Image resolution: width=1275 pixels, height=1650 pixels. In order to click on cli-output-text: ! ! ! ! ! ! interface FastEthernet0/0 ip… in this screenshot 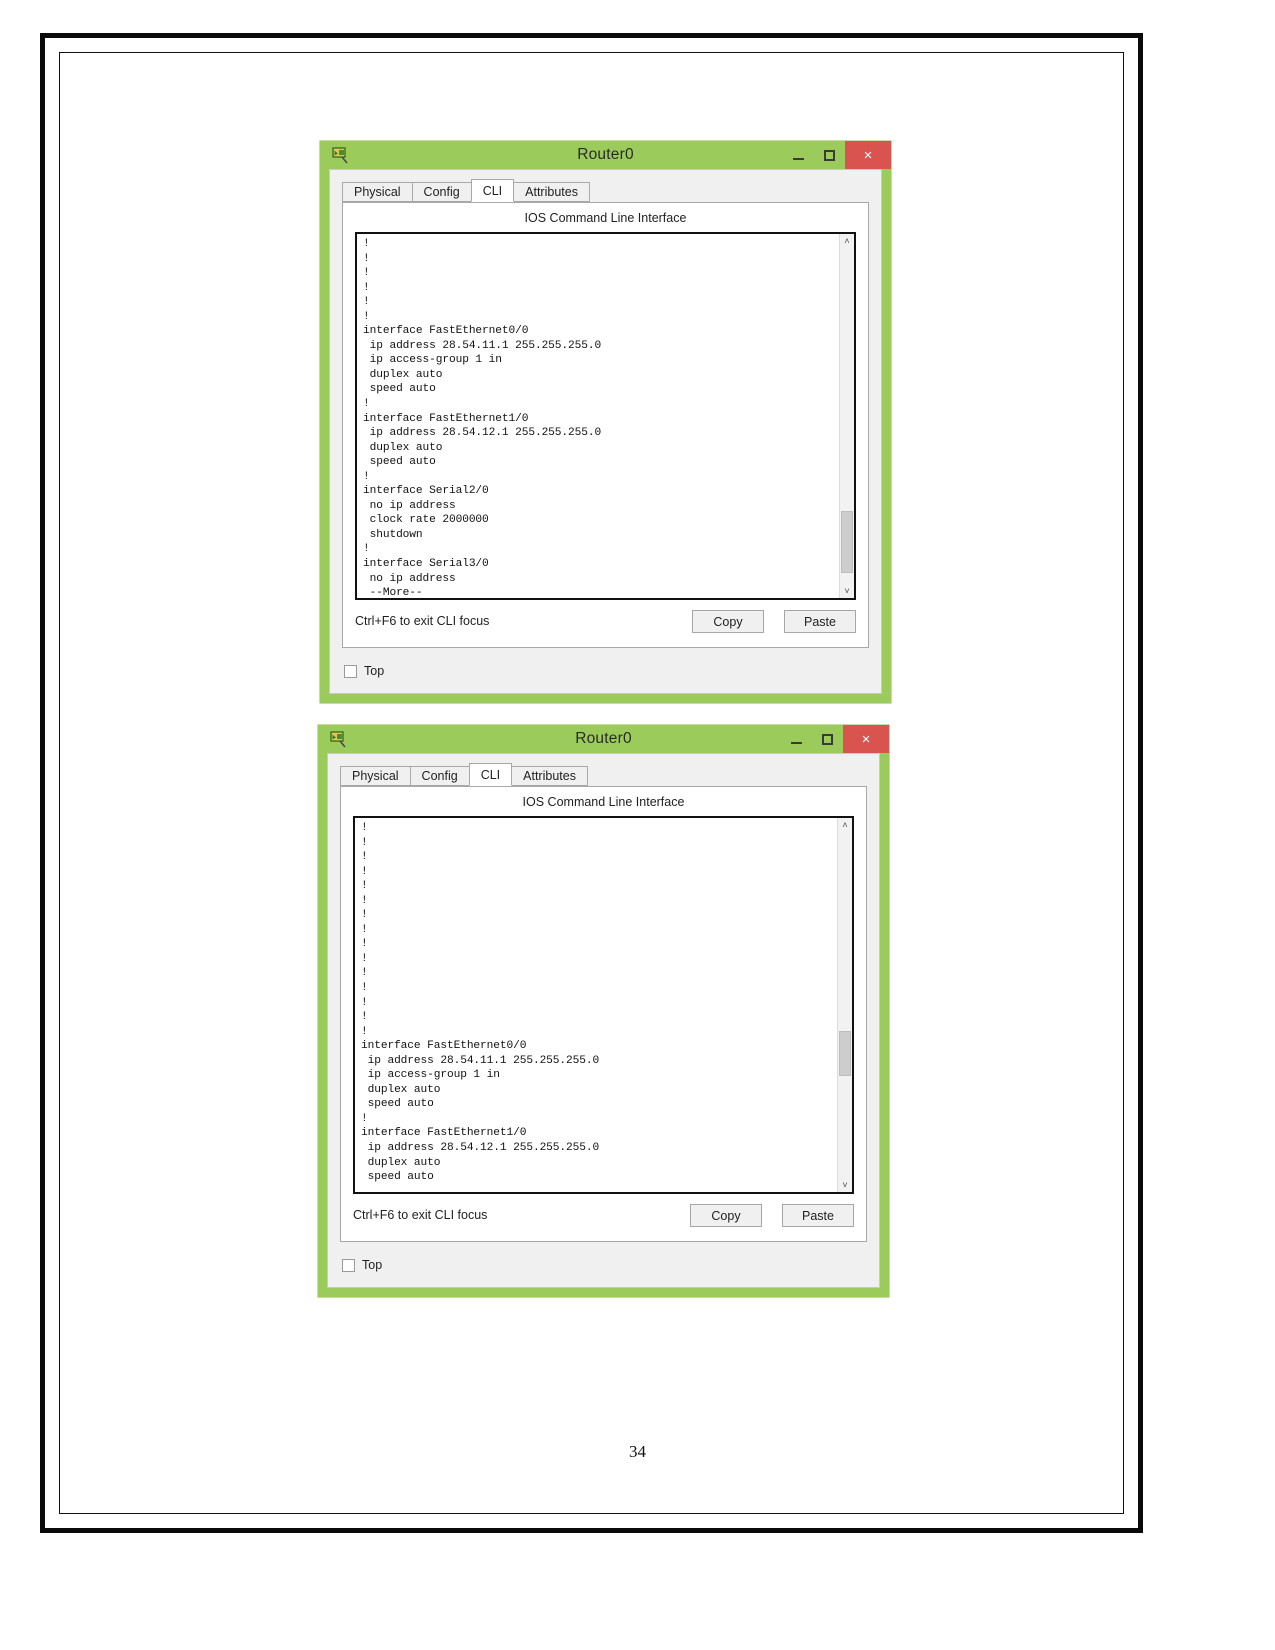, I will do `click(482, 418)`.